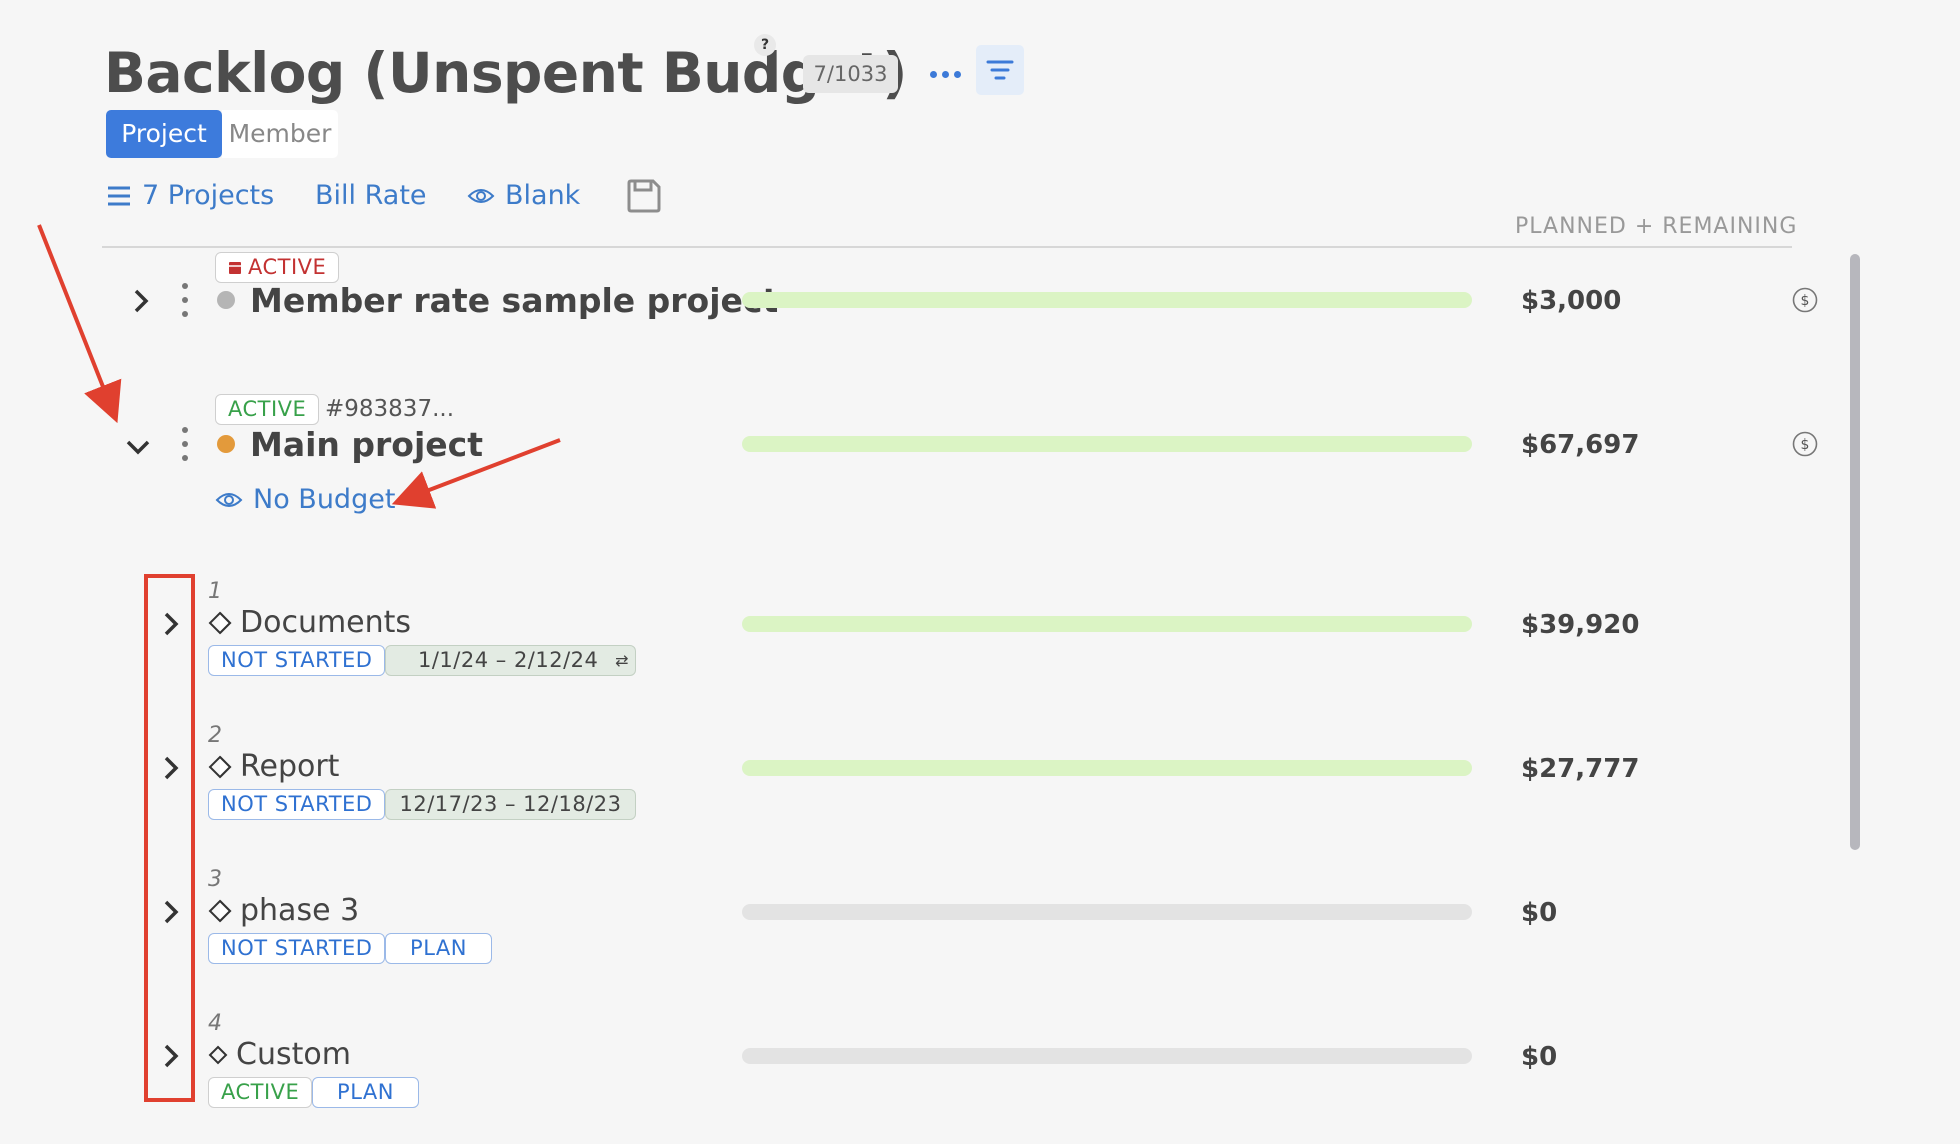 The width and height of the screenshot is (1960, 1144). Describe the element at coordinates (299, 366) in the screenshot. I see `annotation-arrows` at that location.